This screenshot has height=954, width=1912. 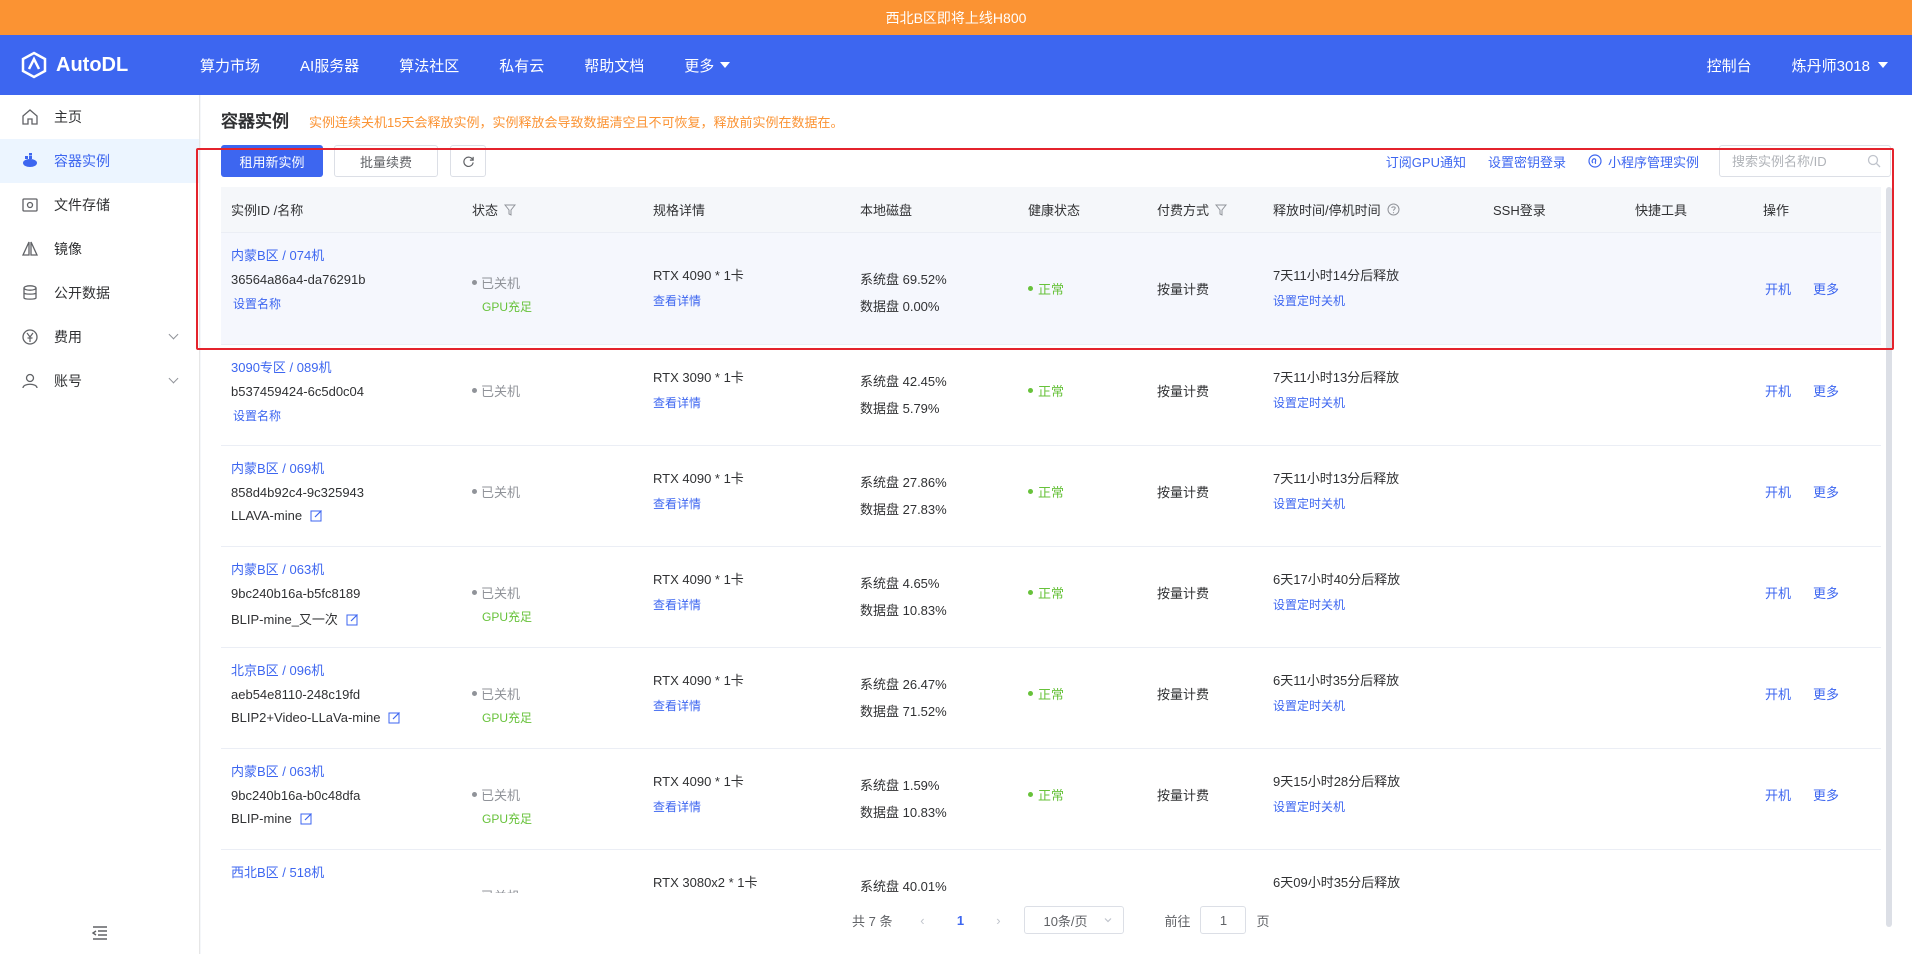 I want to click on current-page: 1, so click(x=960, y=920).